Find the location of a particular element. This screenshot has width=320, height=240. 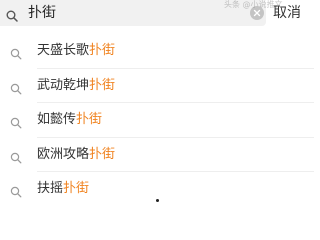

suggestion-prefix: 扶摇 is located at coordinates (50, 188).